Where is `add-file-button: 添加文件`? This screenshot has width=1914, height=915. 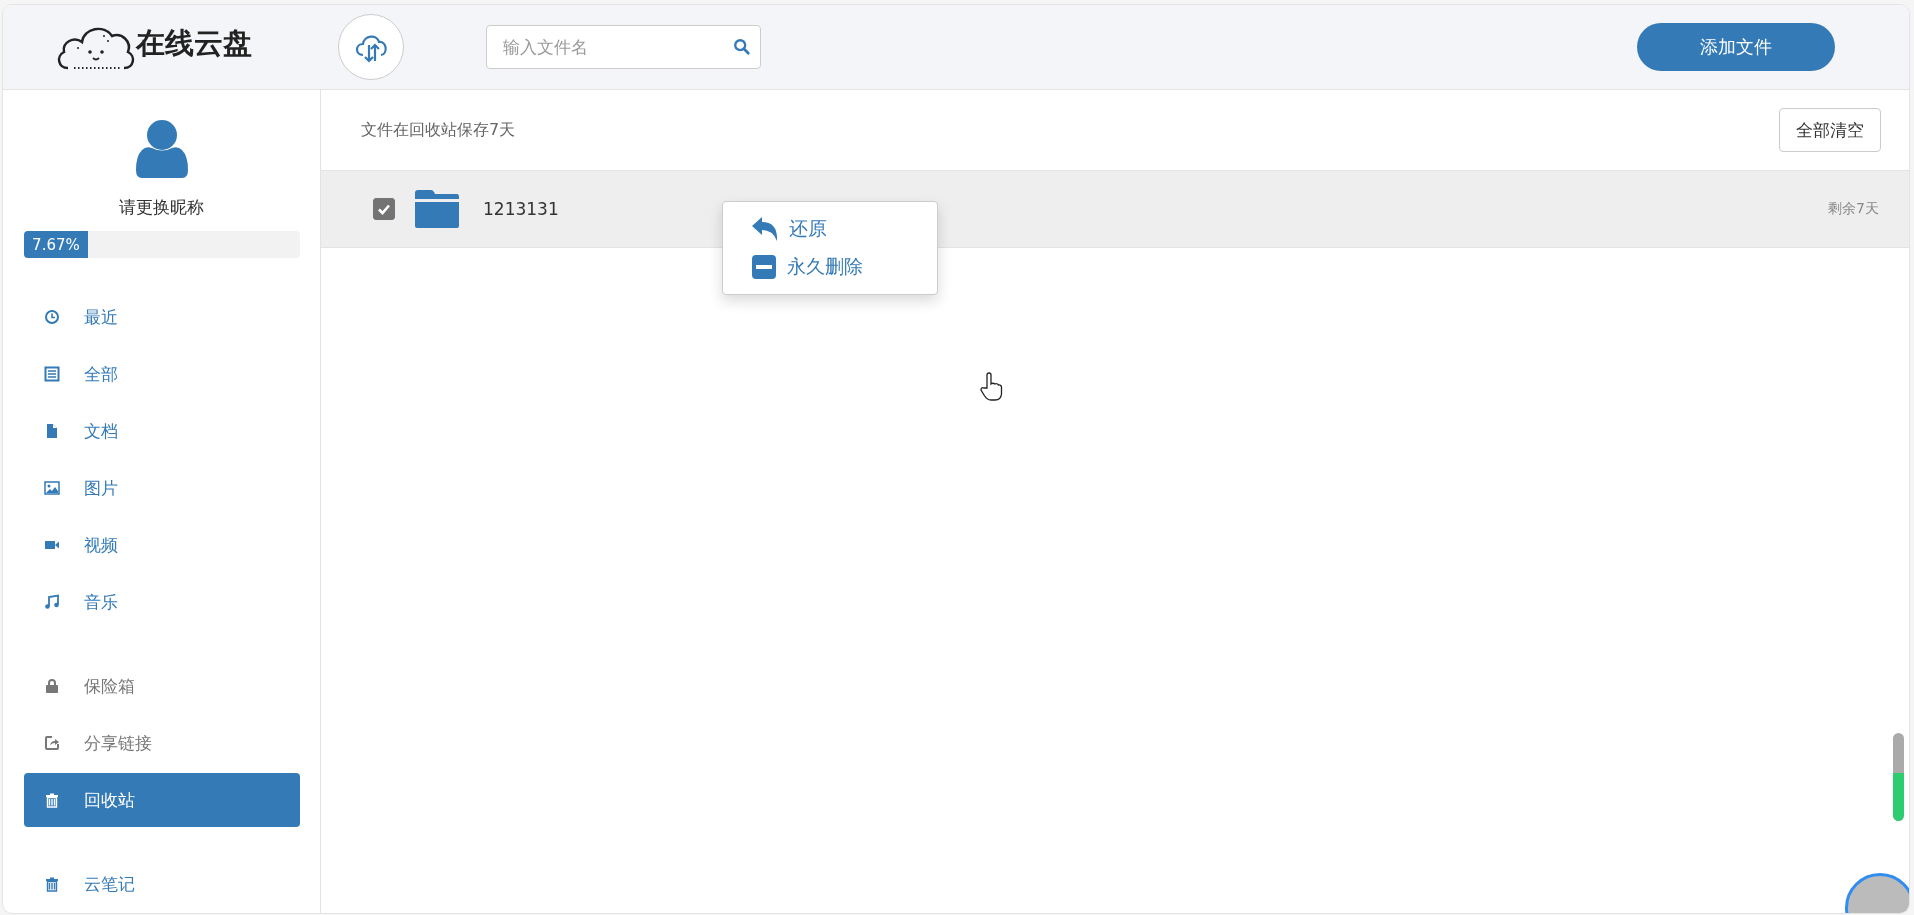 add-file-button: 添加文件 is located at coordinates (1736, 47).